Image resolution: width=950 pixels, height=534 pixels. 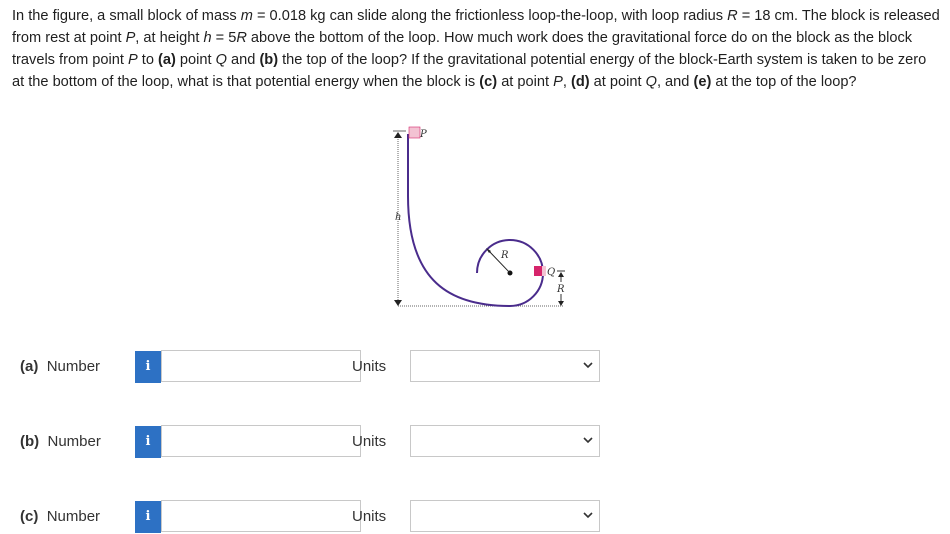 I want to click on question-text-part: , and, so click(x=675, y=82).